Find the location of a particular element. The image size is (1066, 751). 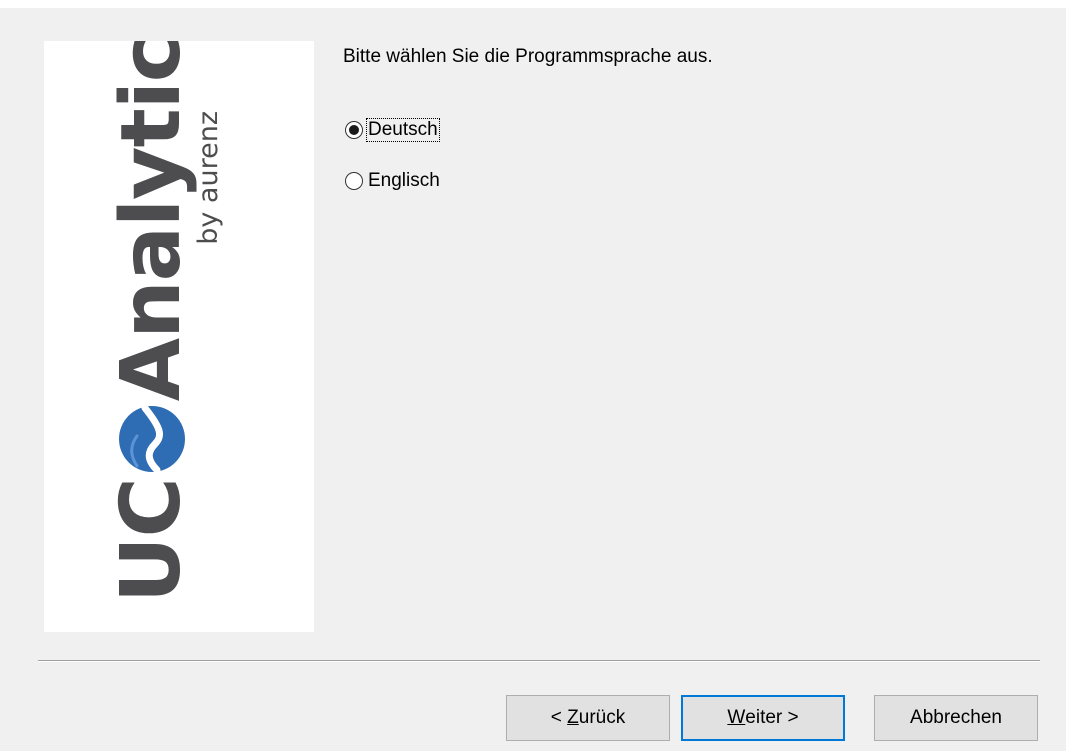

radio-deutsch: Deutsch is located at coordinates (392, 130).